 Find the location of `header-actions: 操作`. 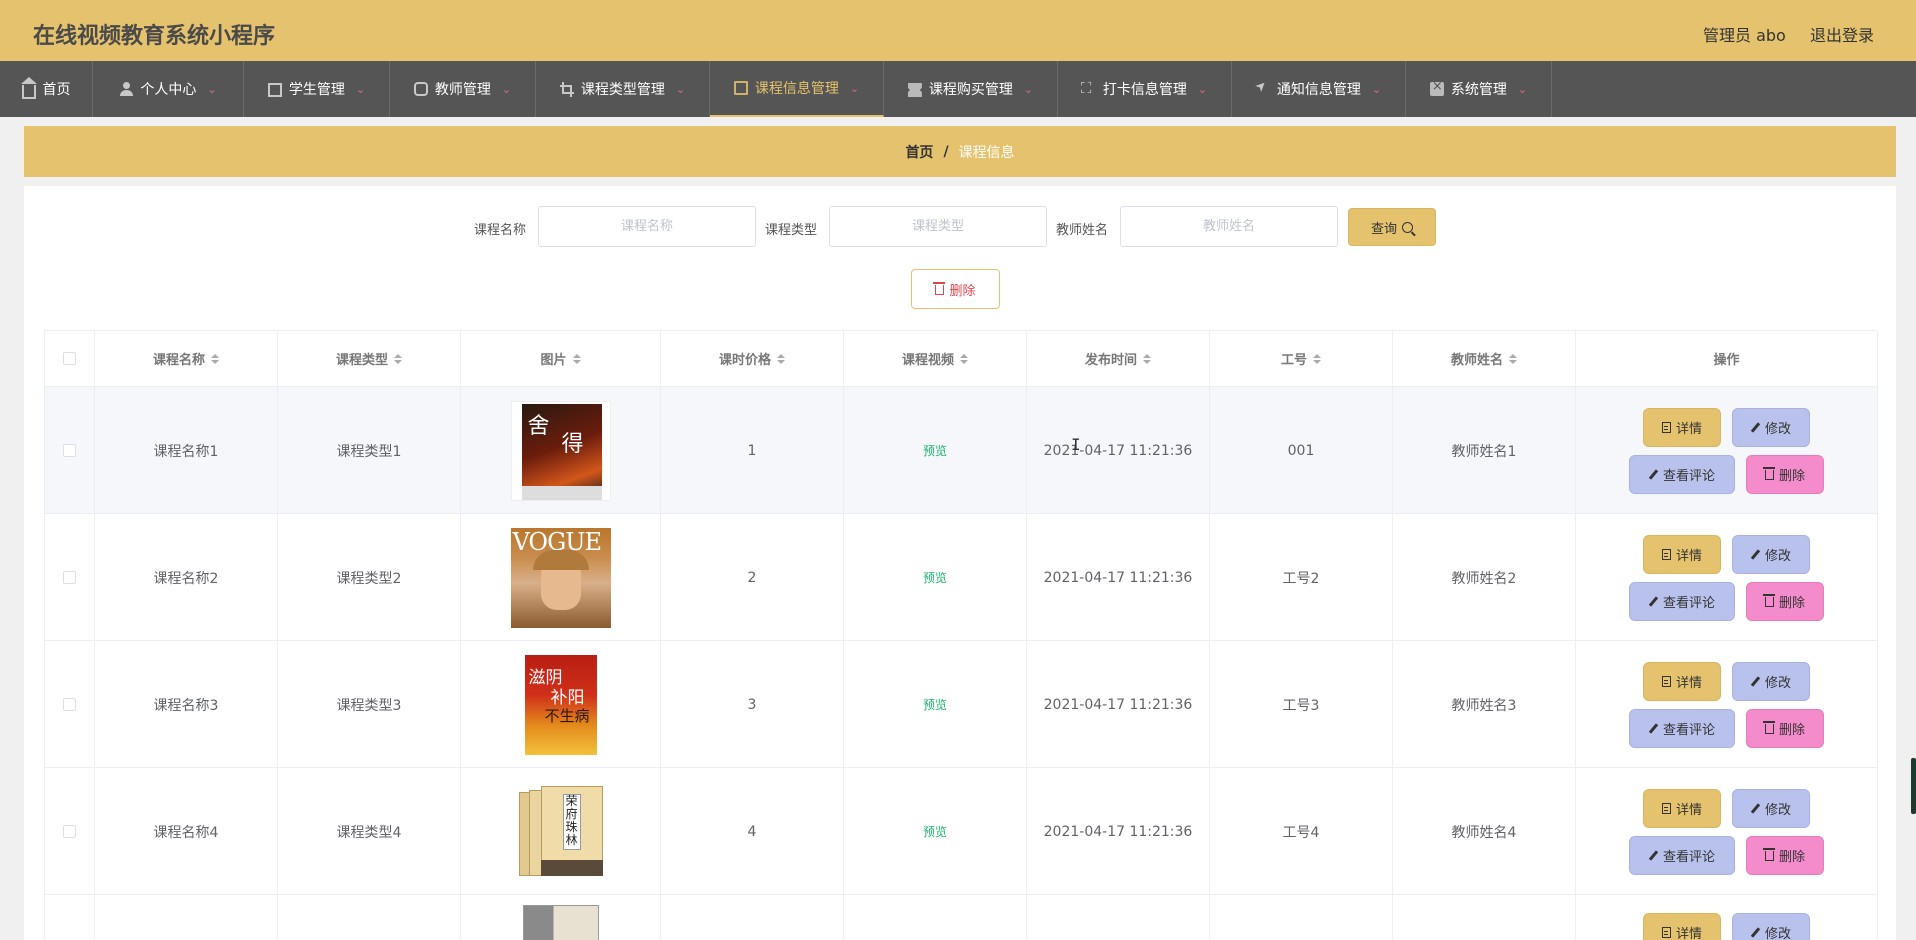

header-actions: 操作 is located at coordinates (1727, 359).